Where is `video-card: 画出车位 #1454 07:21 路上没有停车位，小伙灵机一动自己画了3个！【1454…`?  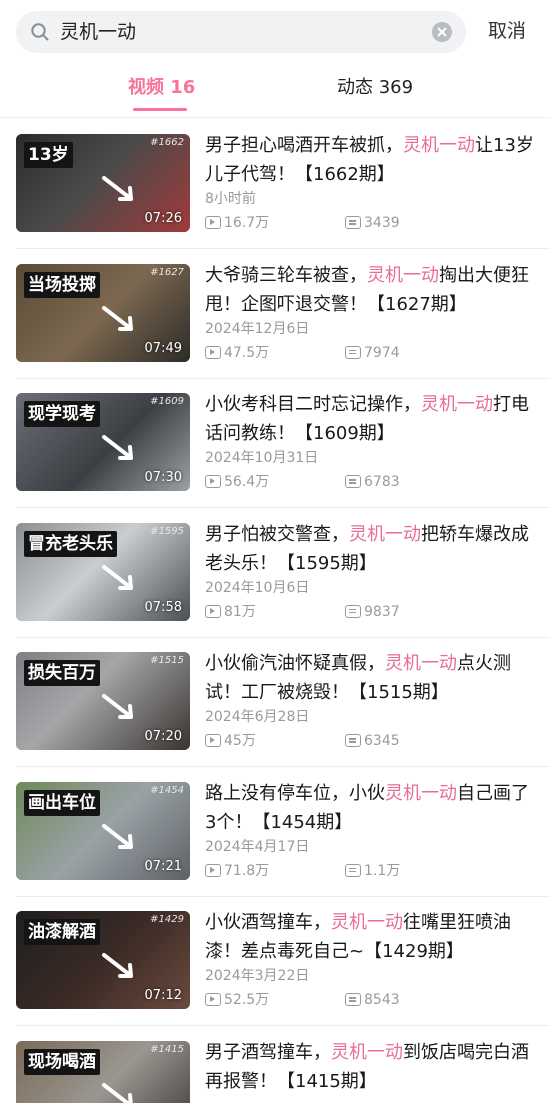 video-card: 画出车位 #1454 07:21 路上没有停车位，小伙灵机一动自己画了3个！【1454… is located at coordinates (275, 832).